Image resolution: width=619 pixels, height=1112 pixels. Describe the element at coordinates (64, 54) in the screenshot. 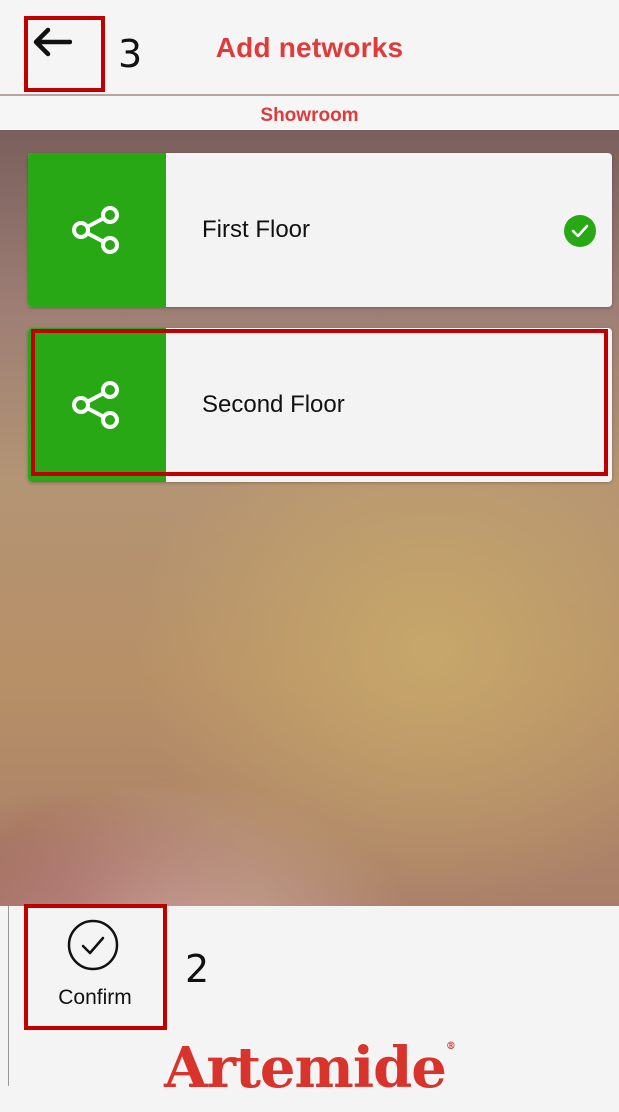

I see `annotation-box-back` at that location.